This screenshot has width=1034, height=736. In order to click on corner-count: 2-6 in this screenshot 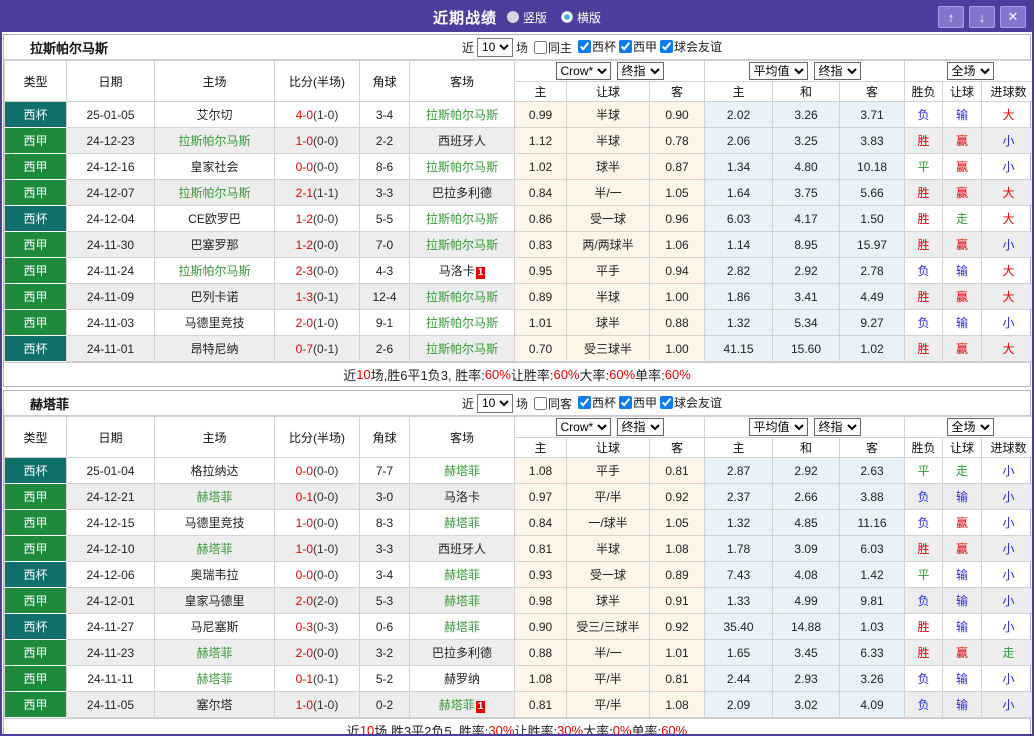, I will do `click(384, 348)`.